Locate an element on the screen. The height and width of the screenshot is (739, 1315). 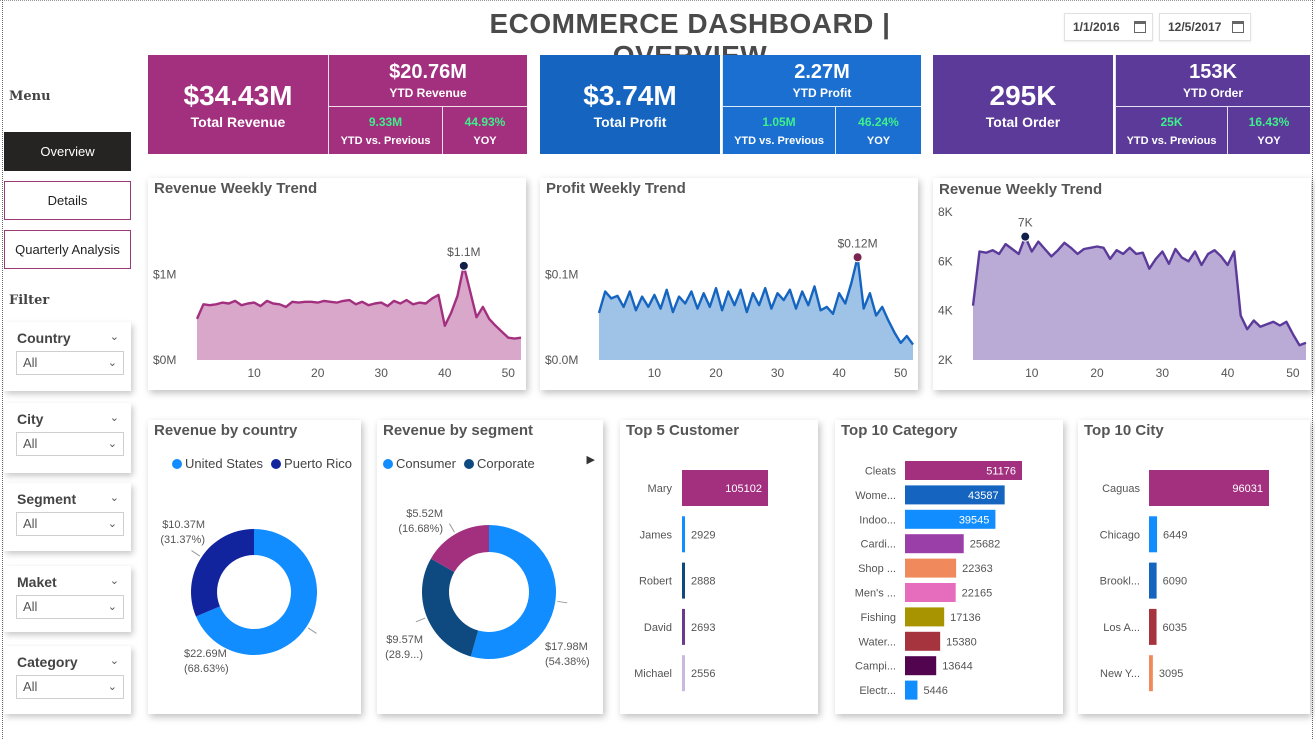
y-tick-label: 4K is located at coordinates (945, 311).